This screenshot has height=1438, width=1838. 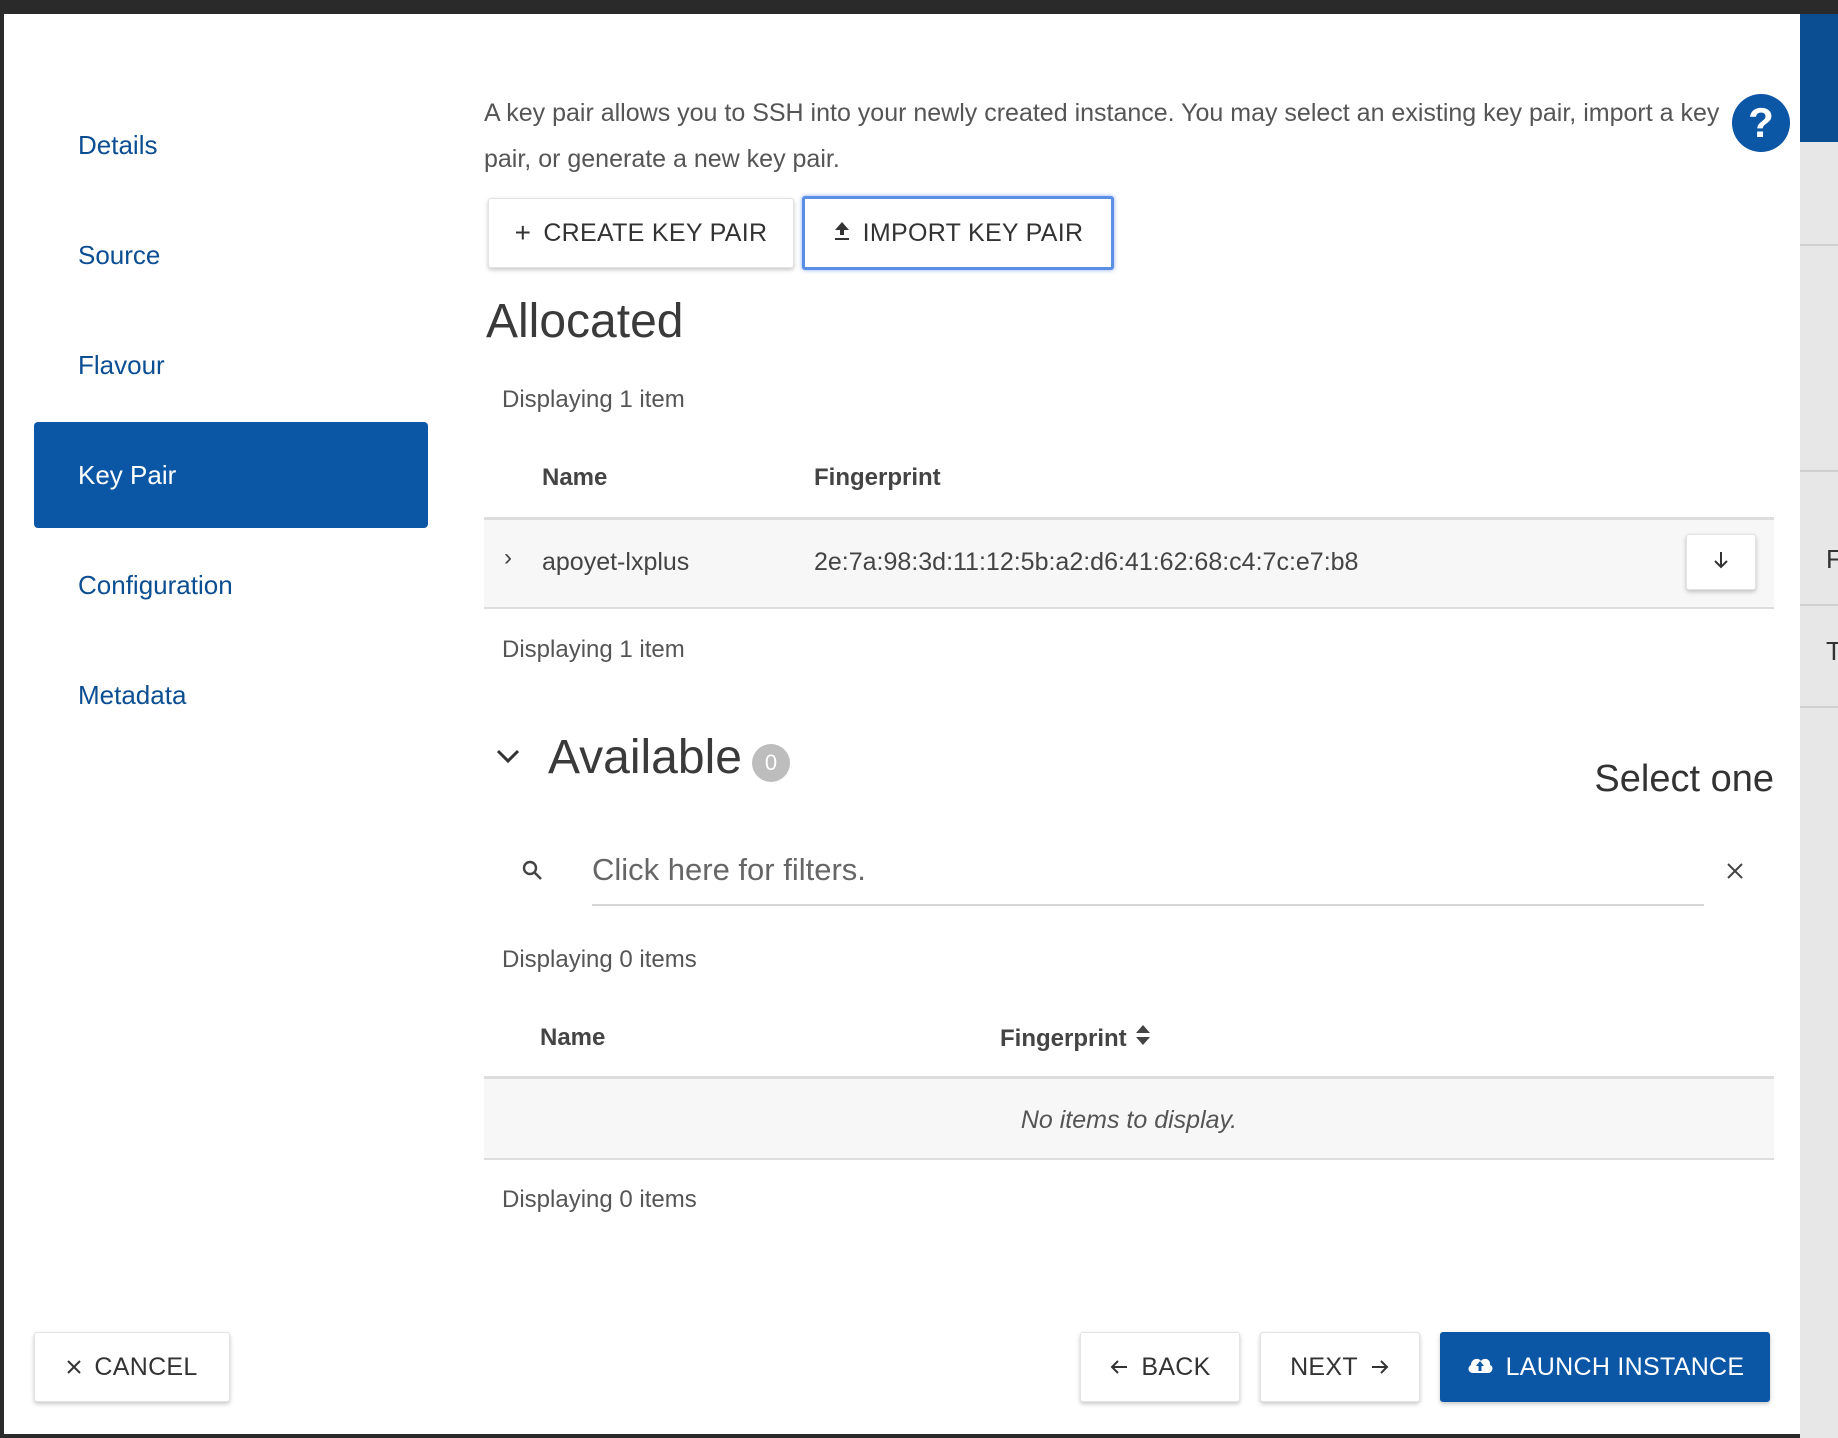 I want to click on next-label: NEXT, so click(x=1324, y=1366).